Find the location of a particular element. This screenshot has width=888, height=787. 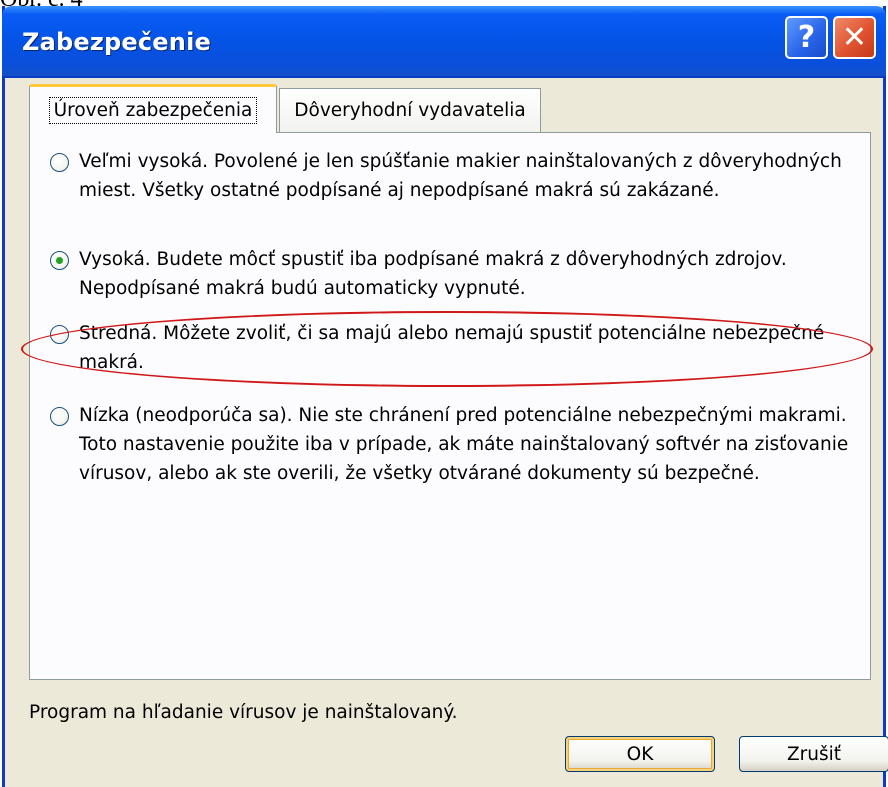

radio-high is located at coordinates (59, 260).